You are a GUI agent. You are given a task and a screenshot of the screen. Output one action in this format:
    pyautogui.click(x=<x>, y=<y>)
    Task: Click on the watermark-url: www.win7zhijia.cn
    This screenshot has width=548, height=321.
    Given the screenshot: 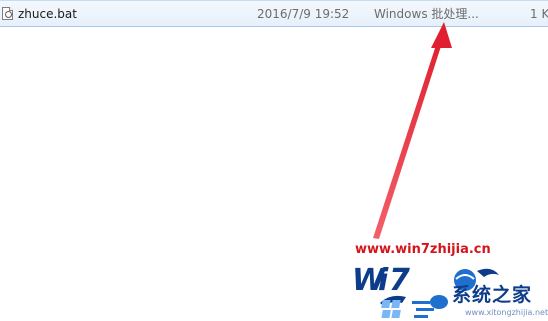 What is the action you would take?
    pyautogui.click(x=423, y=249)
    